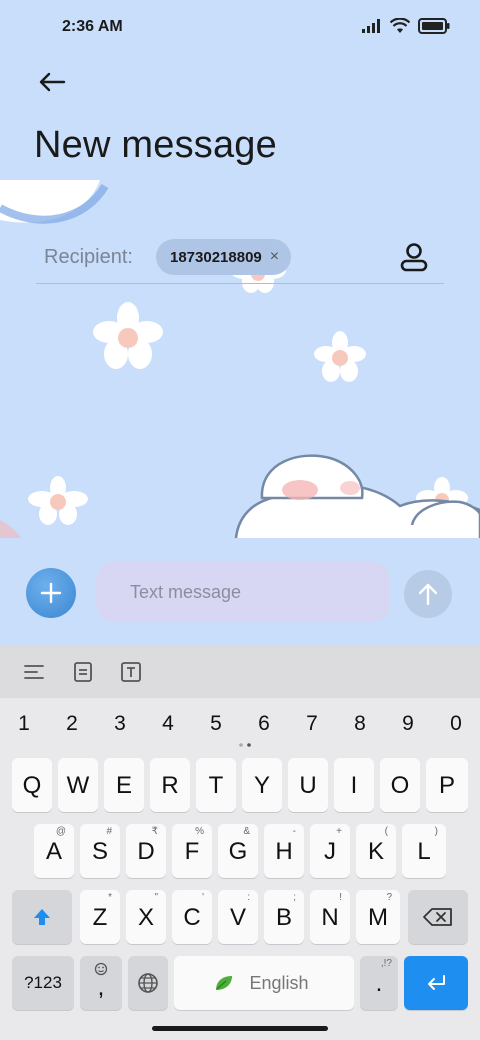 This screenshot has width=480, height=1040. I want to click on page-indicator-dots, so click(245, 745).